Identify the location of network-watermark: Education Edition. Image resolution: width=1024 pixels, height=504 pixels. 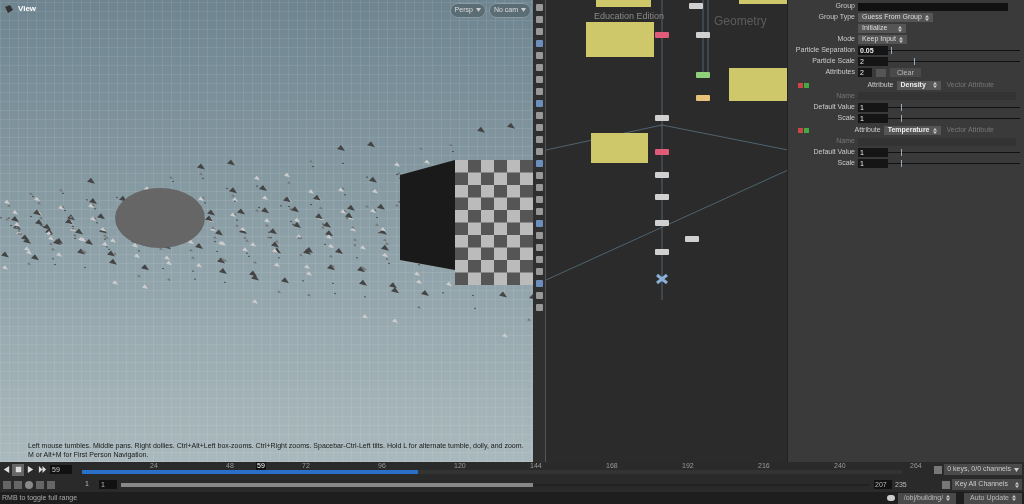
(629, 16).